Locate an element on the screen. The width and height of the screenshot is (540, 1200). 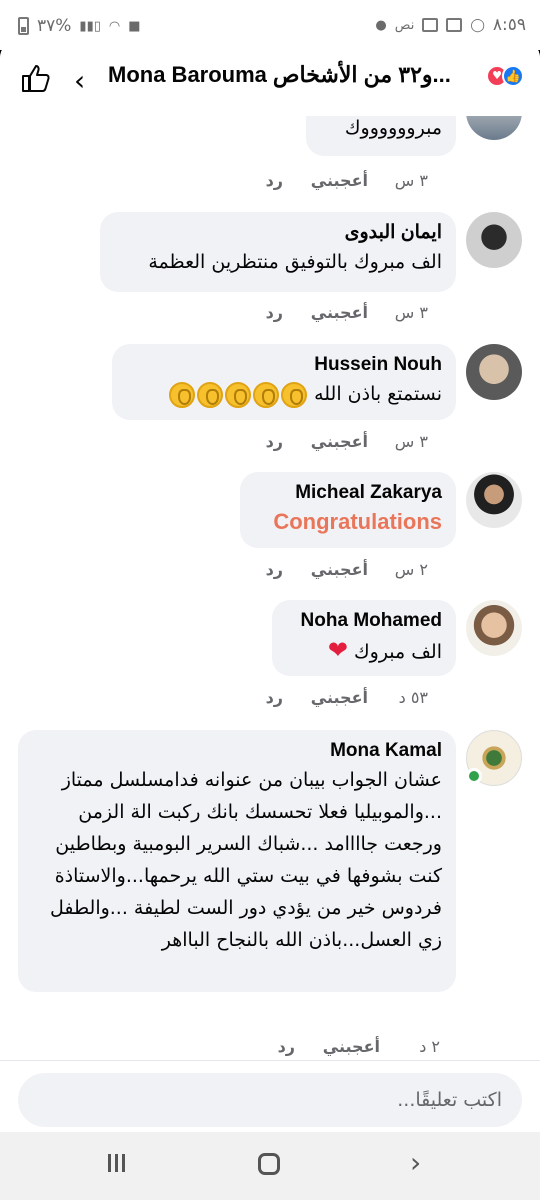
gallery-icon is located at coordinates (430, 25).